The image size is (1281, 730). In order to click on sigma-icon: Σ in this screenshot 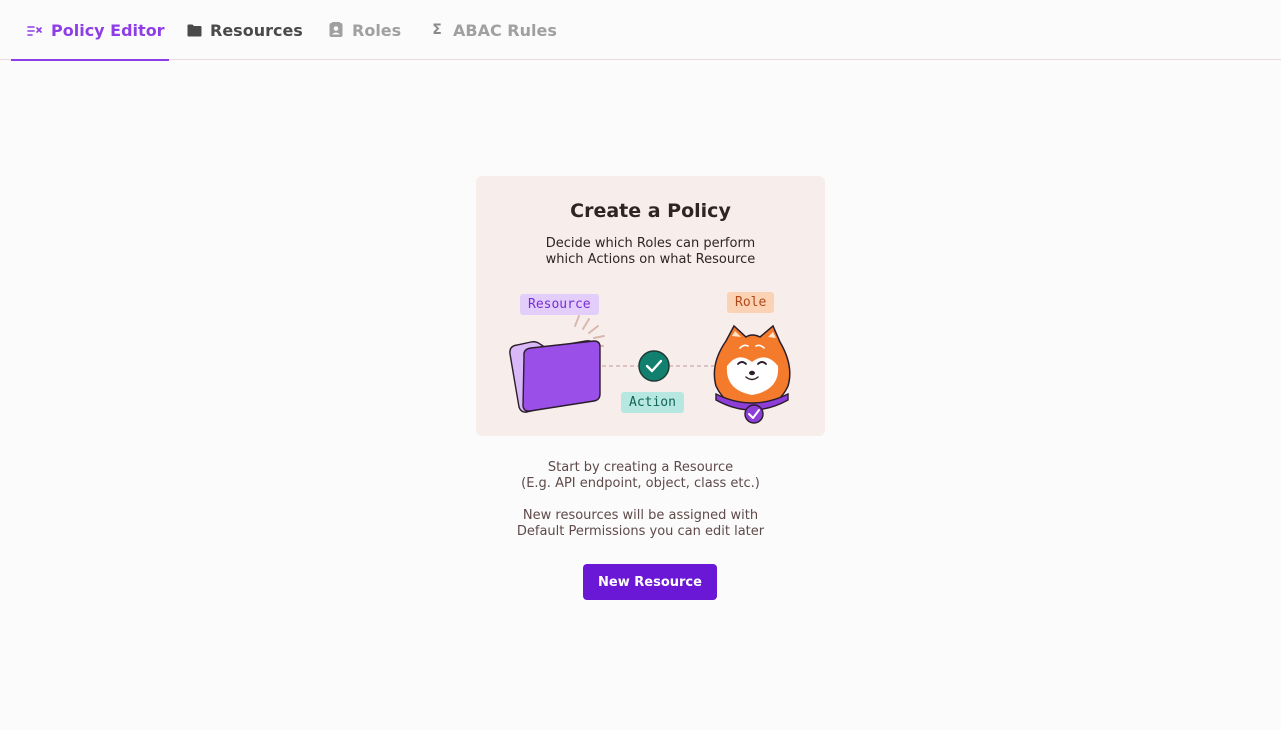, I will do `click(437, 30)`.